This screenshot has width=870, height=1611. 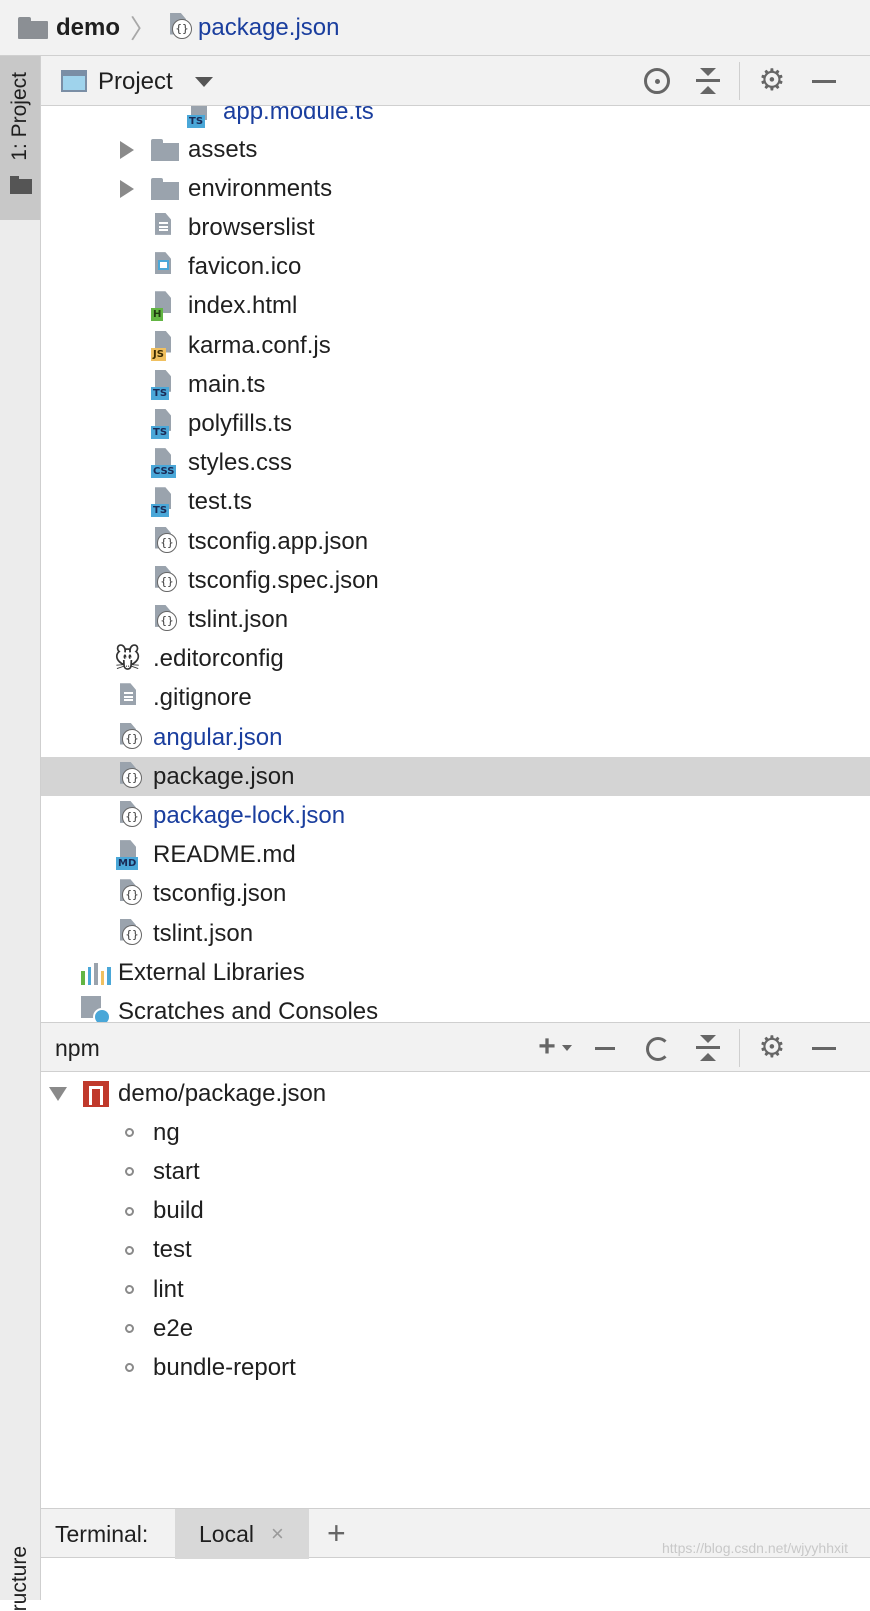 I want to click on tree-item: environments, so click(x=455, y=188).